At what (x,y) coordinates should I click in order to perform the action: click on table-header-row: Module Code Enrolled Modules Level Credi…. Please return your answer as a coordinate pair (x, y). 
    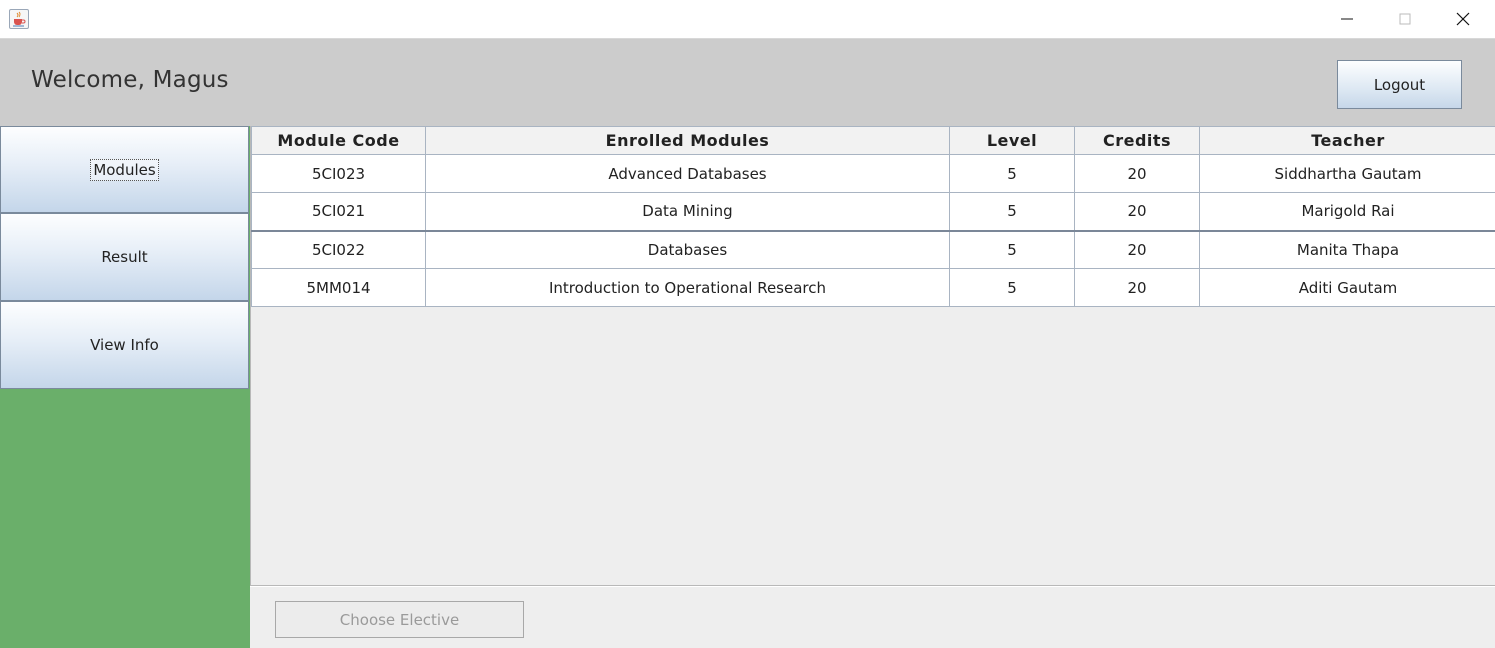
    Looking at the image, I should click on (873, 140).